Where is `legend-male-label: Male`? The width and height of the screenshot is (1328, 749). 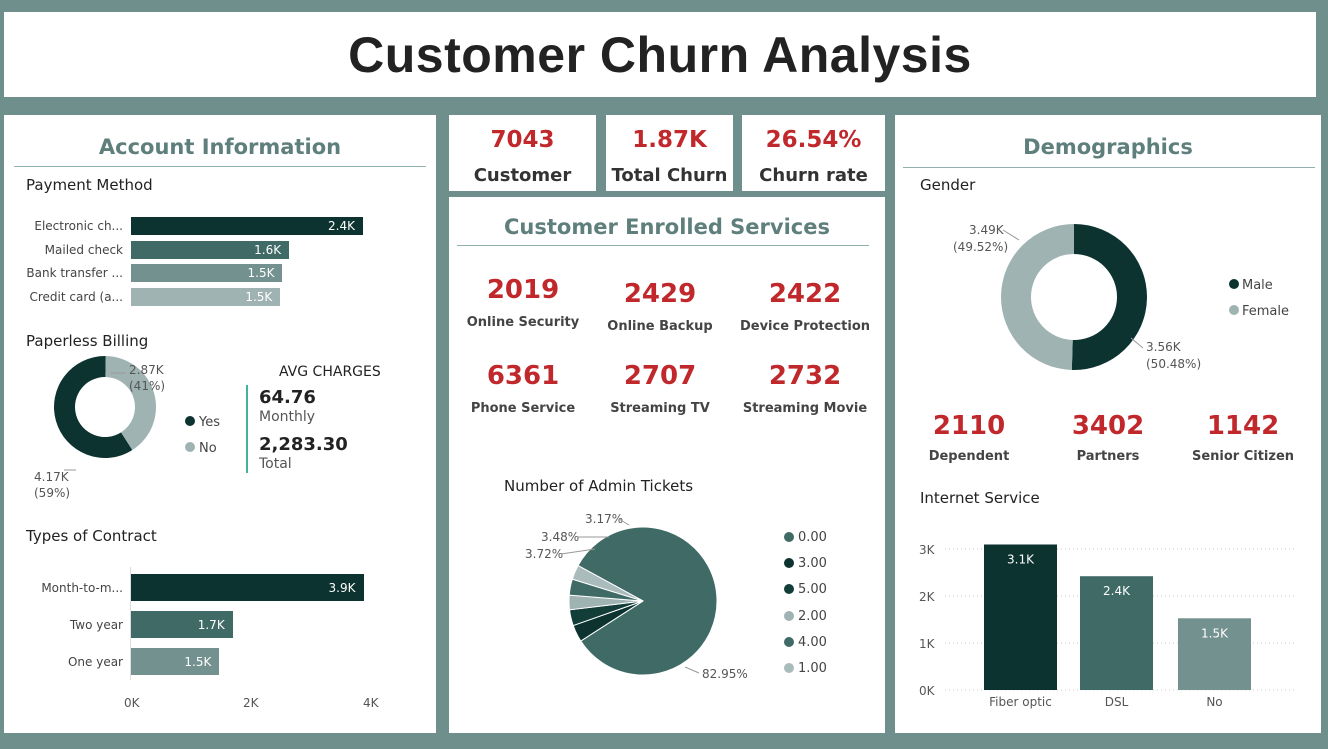
legend-male-label: Male is located at coordinates (1257, 285).